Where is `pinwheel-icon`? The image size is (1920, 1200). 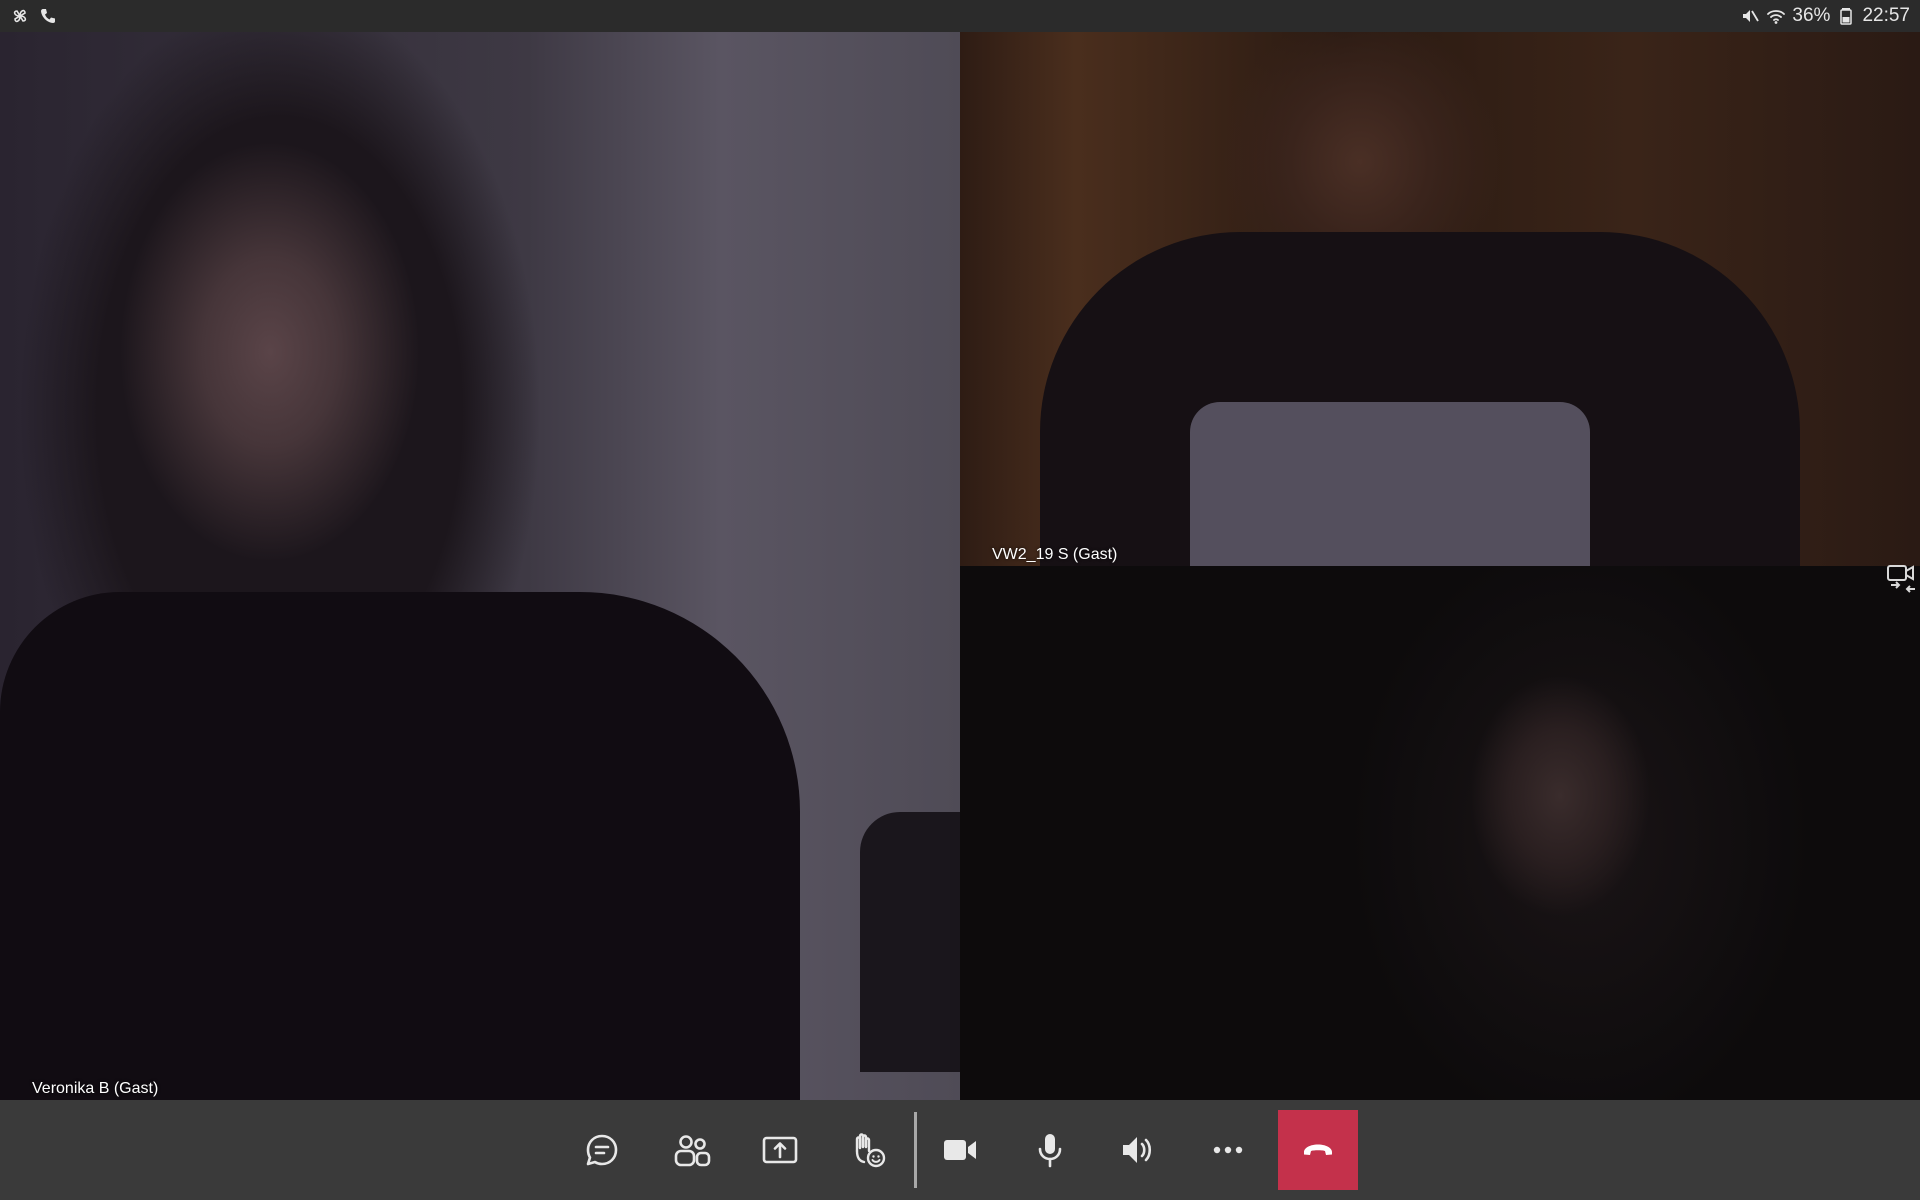
pinwheel-icon is located at coordinates (20, 16).